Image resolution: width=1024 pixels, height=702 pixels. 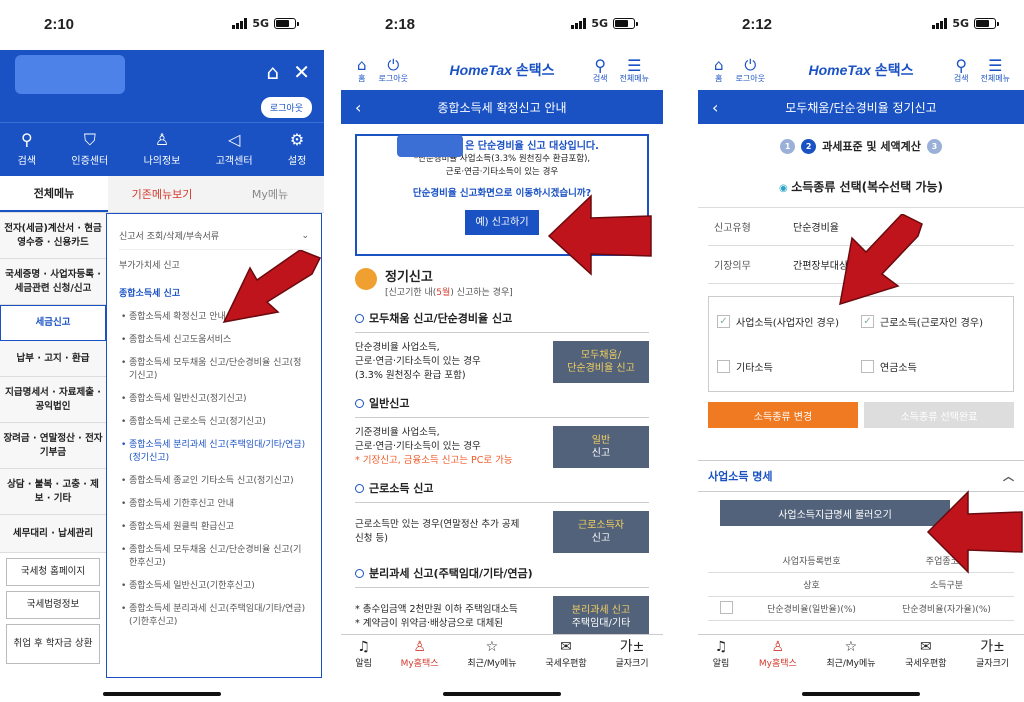 What do you see at coordinates (53, 359) in the screenshot?
I see `side-item-payment: 납부 · 고지 · 환급` at bounding box center [53, 359].